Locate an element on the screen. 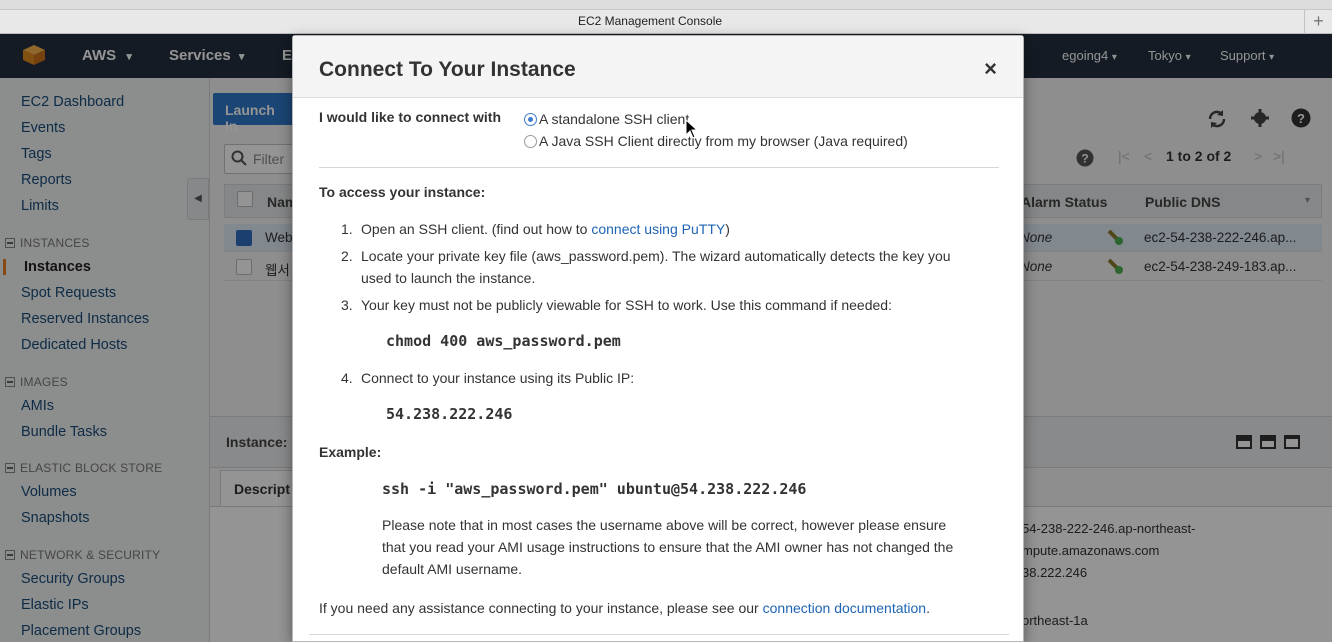 The width and height of the screenshot is (1332, 642). example-heading: Example: is located at coordinates (350, 452).